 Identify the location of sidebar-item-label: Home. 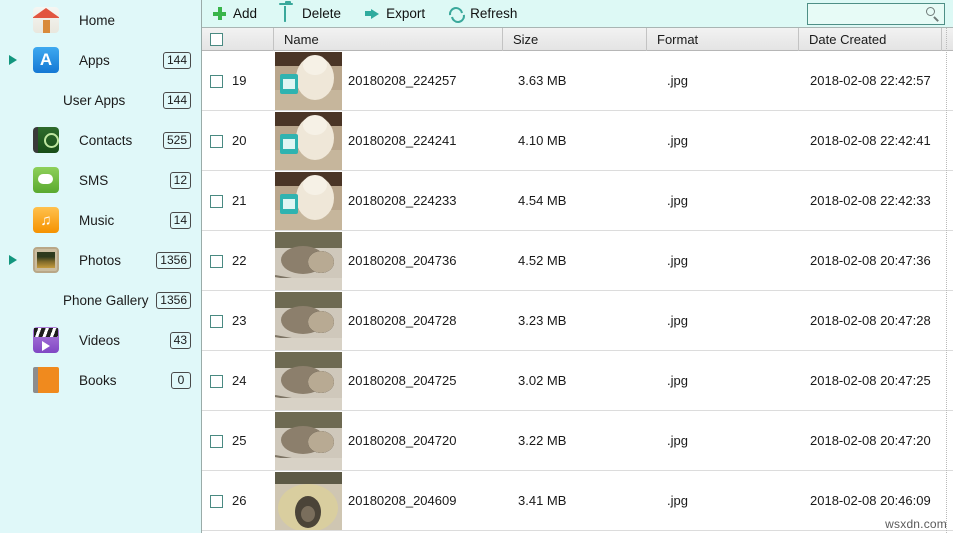
(97, 20).